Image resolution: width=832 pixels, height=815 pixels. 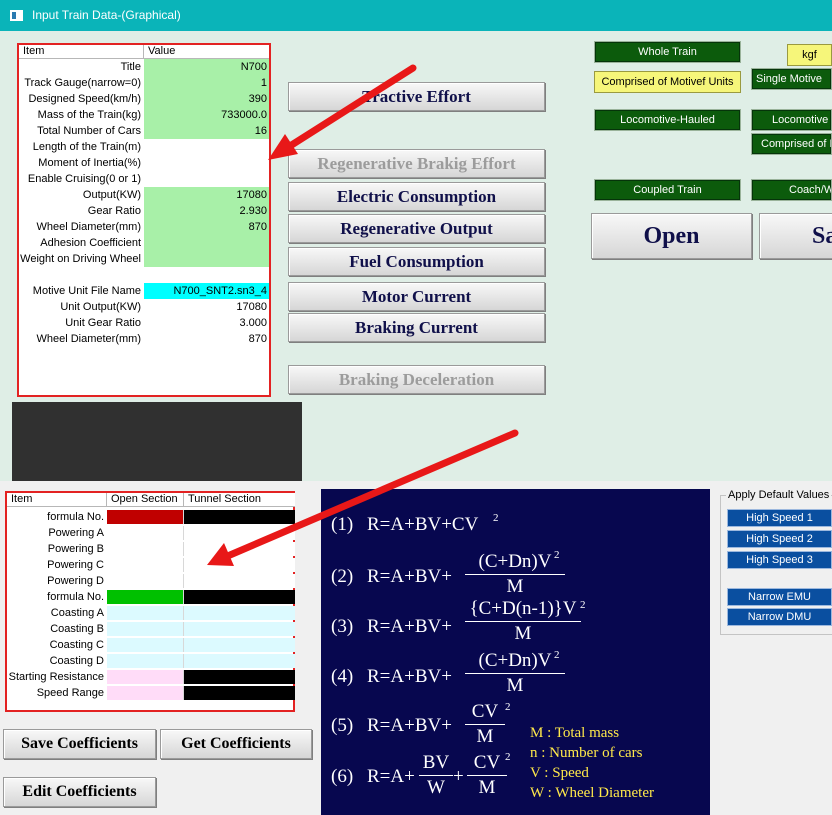 What do you see at coordinates (363, 497) in the screenshot?
I see `annotation-arrow-lower` at bounding box center [363, 497].